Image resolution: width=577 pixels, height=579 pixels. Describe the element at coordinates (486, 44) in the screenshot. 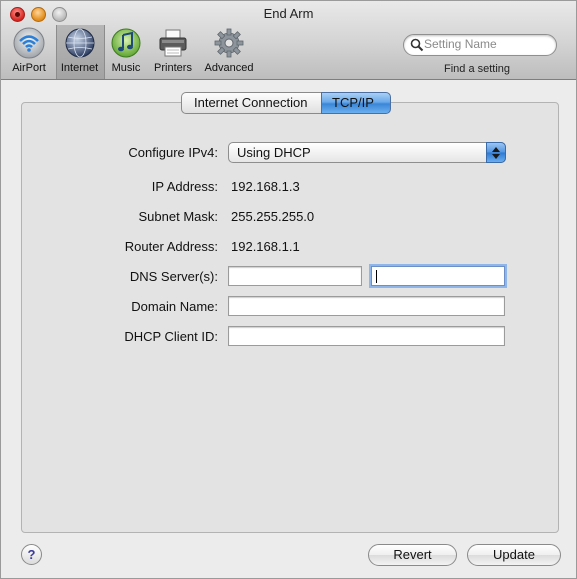

I see `search-input` at that location.